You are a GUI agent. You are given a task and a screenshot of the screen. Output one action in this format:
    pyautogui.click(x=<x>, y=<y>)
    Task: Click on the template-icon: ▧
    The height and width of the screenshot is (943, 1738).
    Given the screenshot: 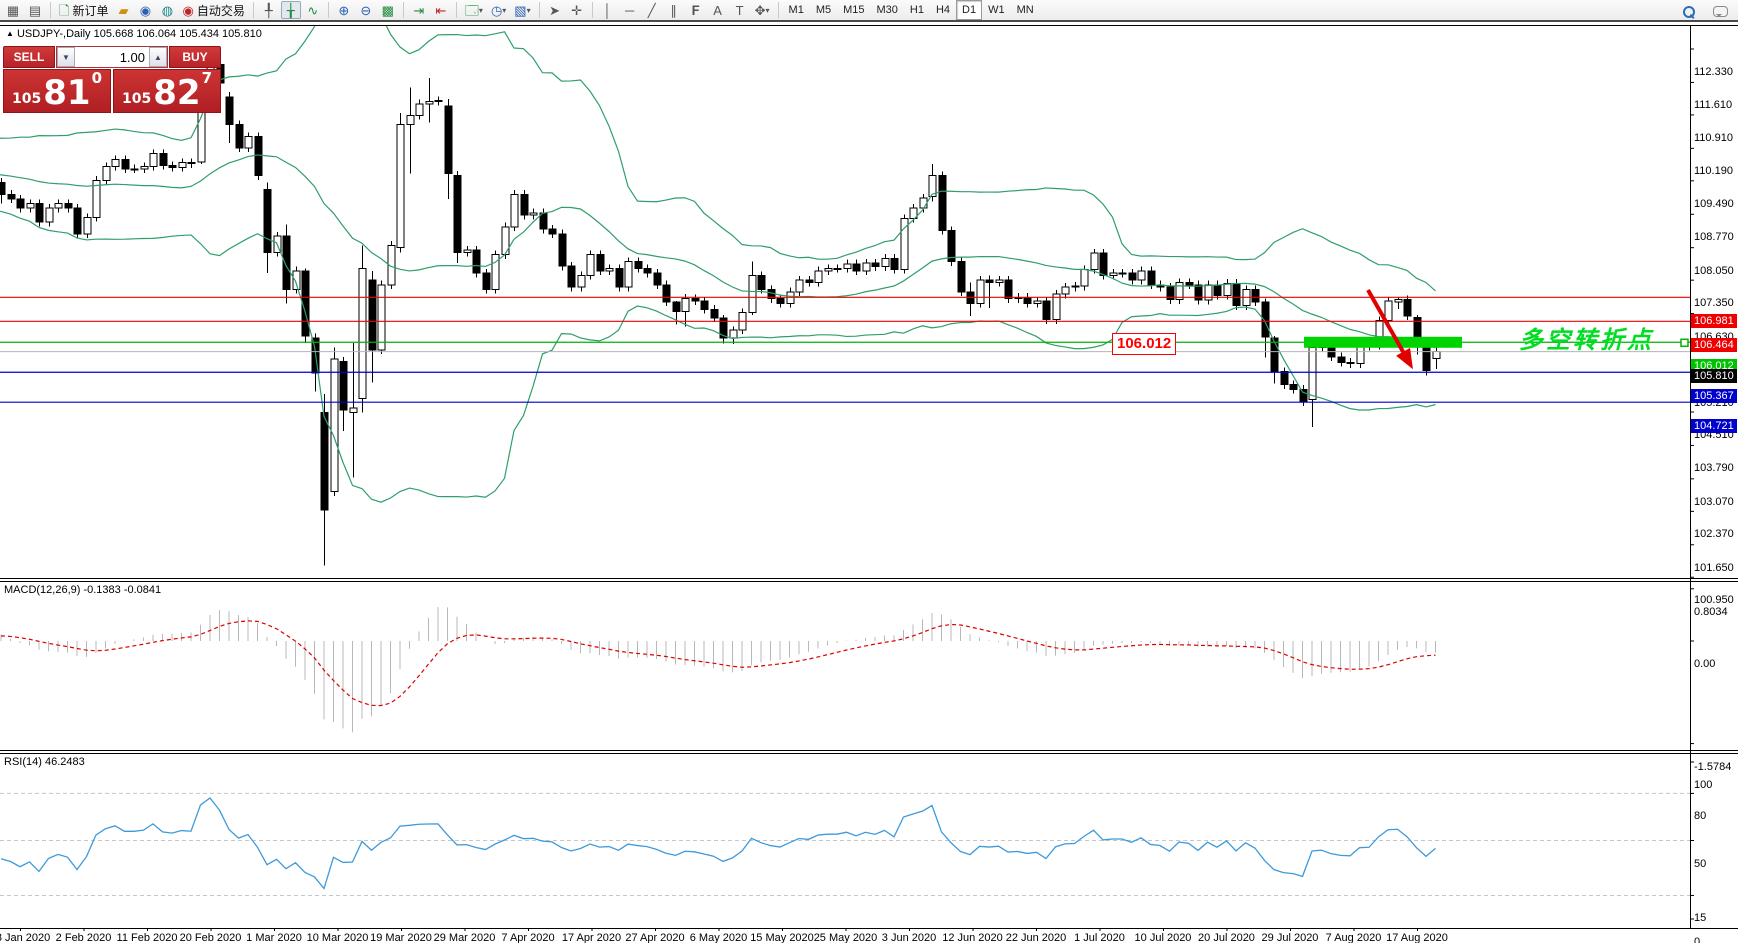 What is the action you would take?
    pyautogui.click(x=520, y=10)
    